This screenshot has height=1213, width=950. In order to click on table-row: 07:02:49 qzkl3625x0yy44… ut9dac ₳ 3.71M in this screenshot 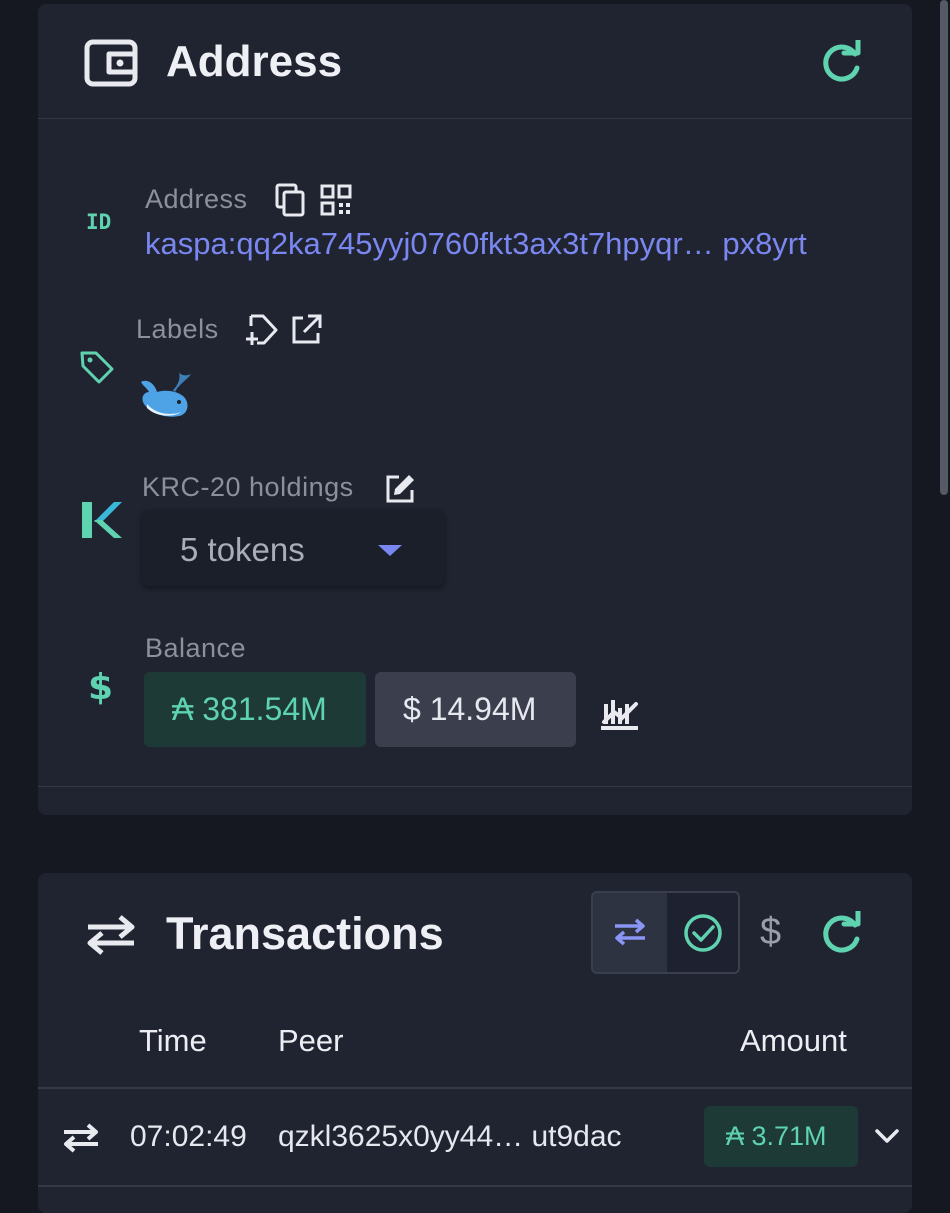, I will do `click(475, 1137)`.